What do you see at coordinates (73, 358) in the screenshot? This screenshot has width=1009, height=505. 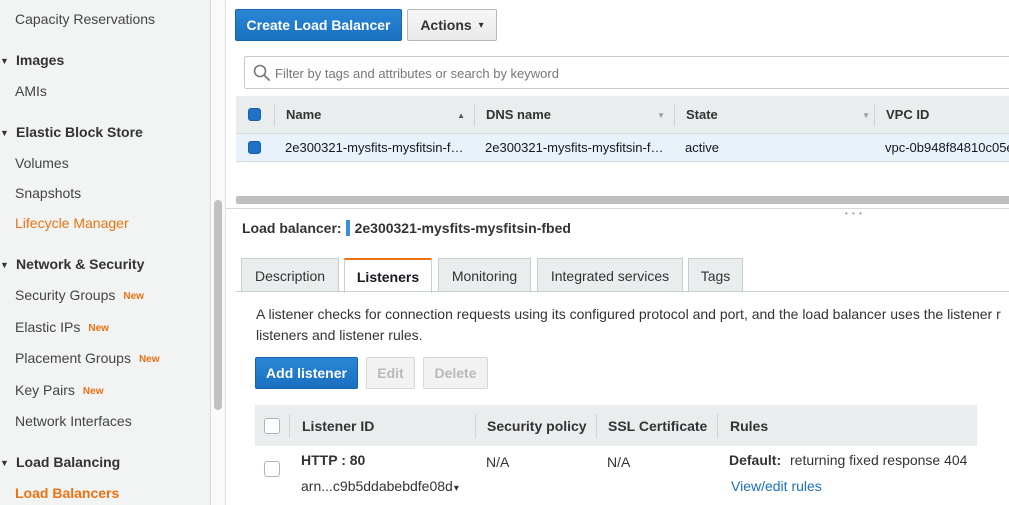 I see `sidebar-item-label: Placement Groups` at bounding box center [73, 358].